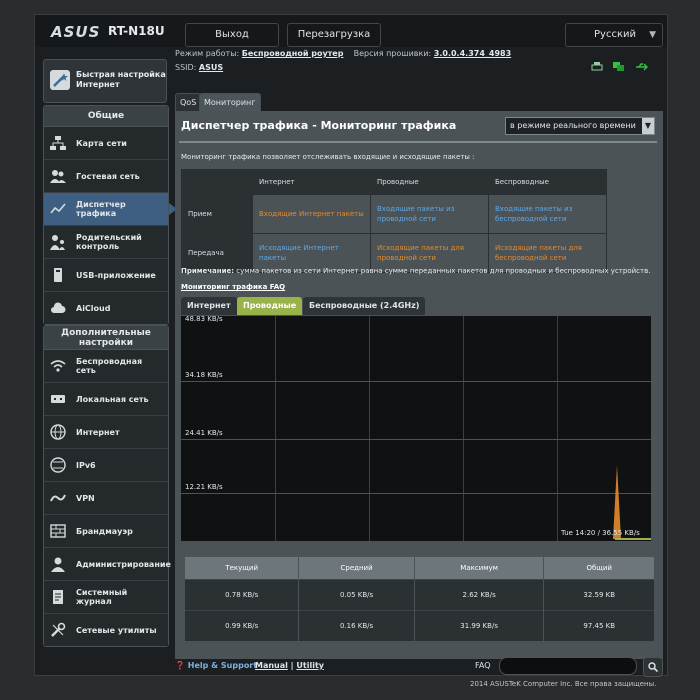 This screenshot has width=700, height=700. I want to click on table-cell: 0.16 KB/s, so click(356, 625).